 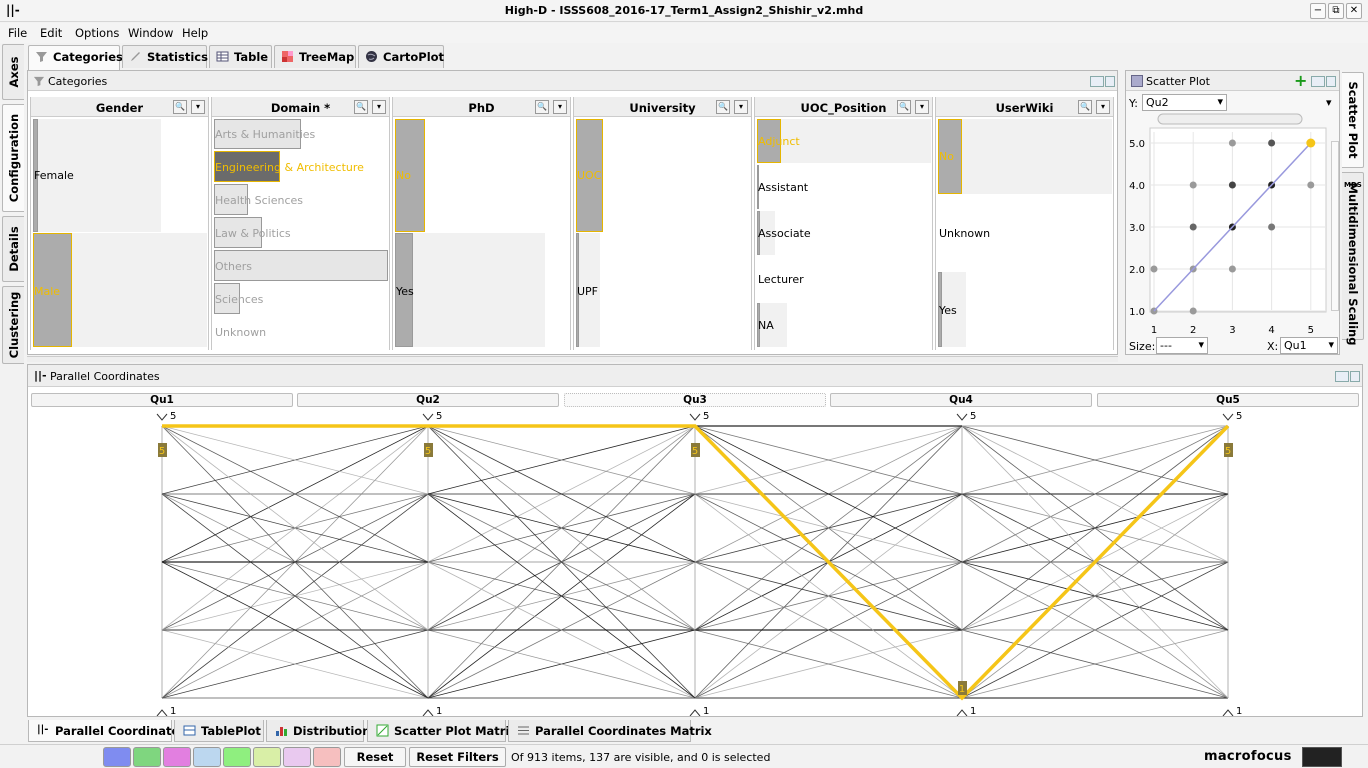 What do you see at coordinates (13, 158) in the screenshot?
I see `tab-configuration: Configuration` at bounding box center [13, 158].